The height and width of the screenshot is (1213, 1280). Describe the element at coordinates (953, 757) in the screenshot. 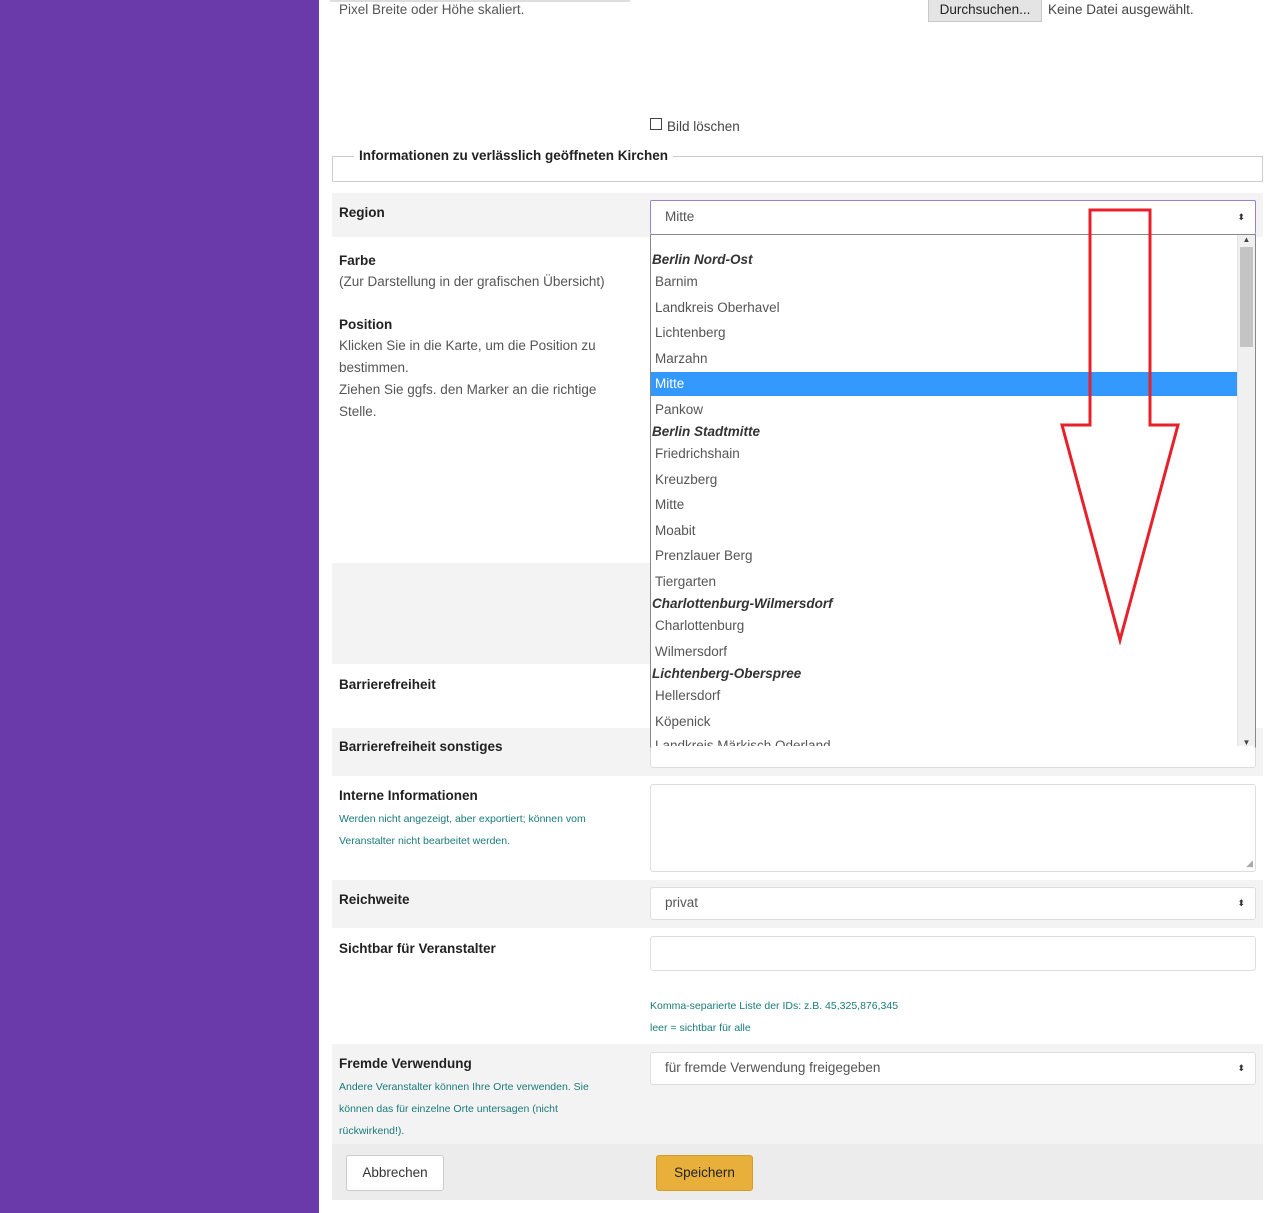

I see `barrierefreiheit-sonstiges-input` at that location.